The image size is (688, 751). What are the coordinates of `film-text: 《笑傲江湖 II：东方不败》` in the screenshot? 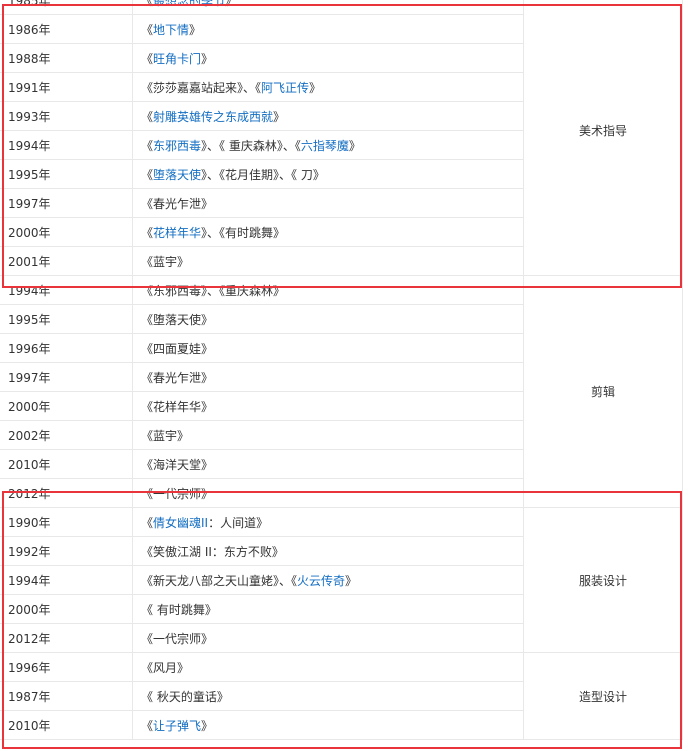 It's located at (212, 551).